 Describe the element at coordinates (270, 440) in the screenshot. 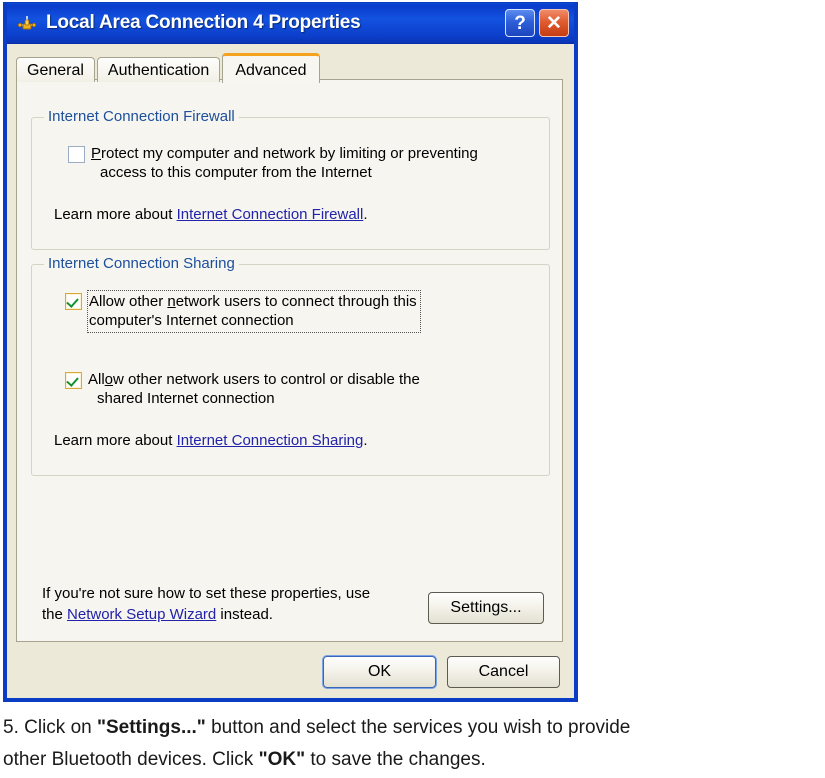

I see `sharing-learn-more-link: Internet Connection Sharing` at that location.